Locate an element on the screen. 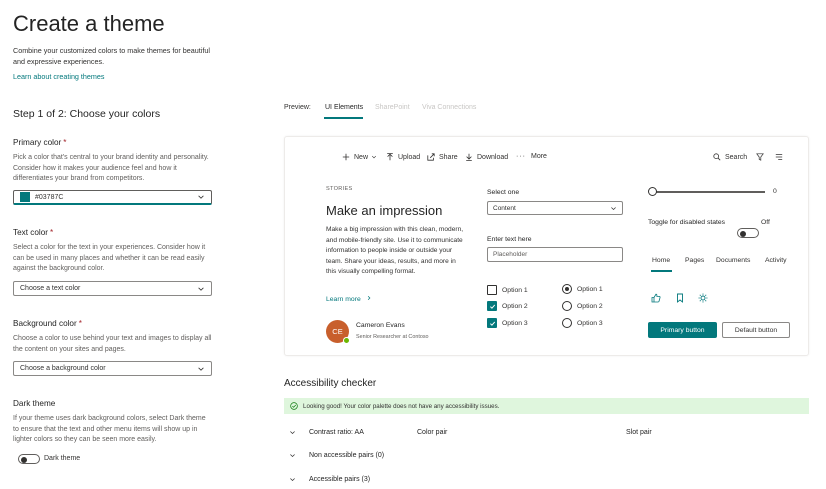 This screenshot has width=826, height=489. learn-about-themes-link: Learn about creating themes is located at coordinates (59, 76).